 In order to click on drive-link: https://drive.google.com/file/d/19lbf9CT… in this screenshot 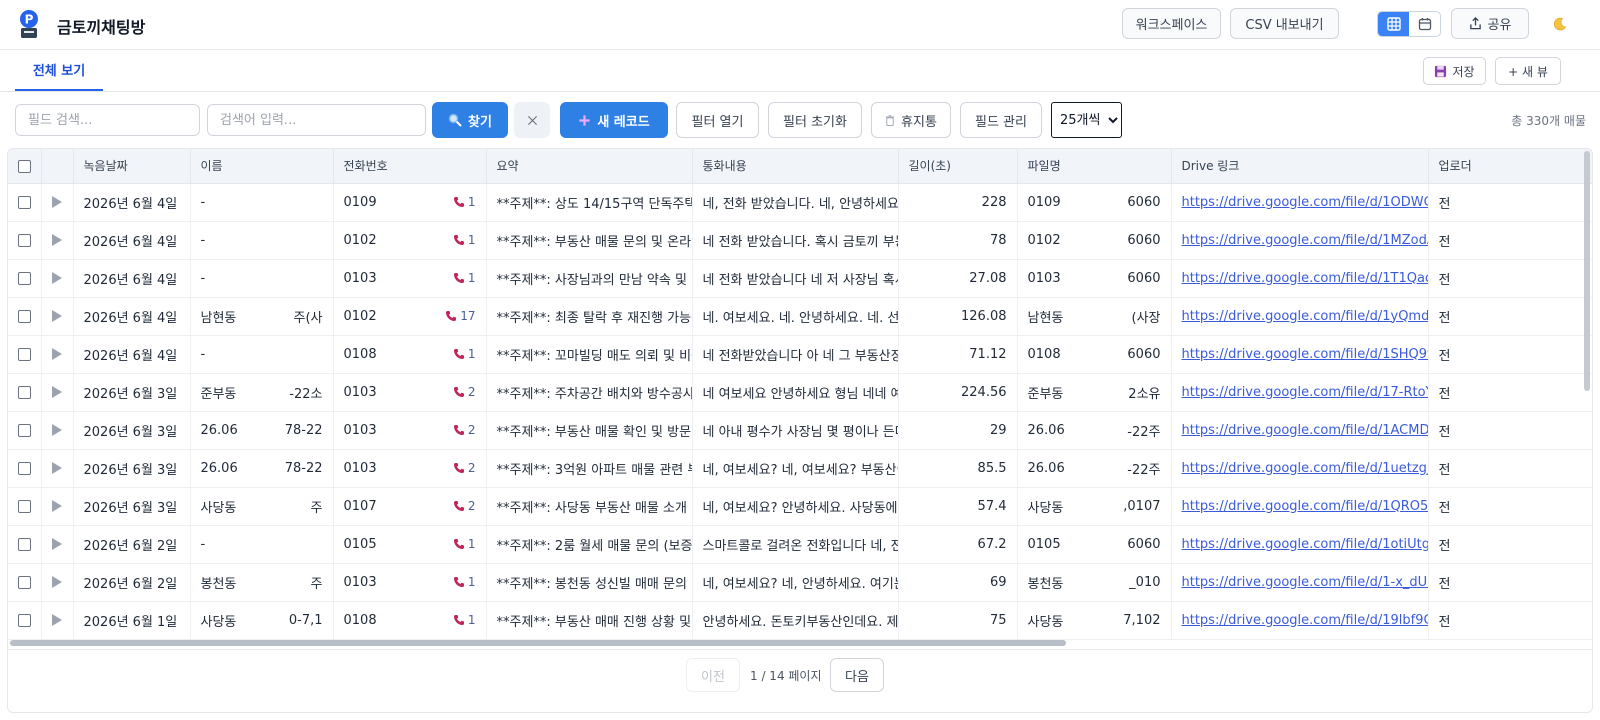, I will do `click(1305, 620)`.